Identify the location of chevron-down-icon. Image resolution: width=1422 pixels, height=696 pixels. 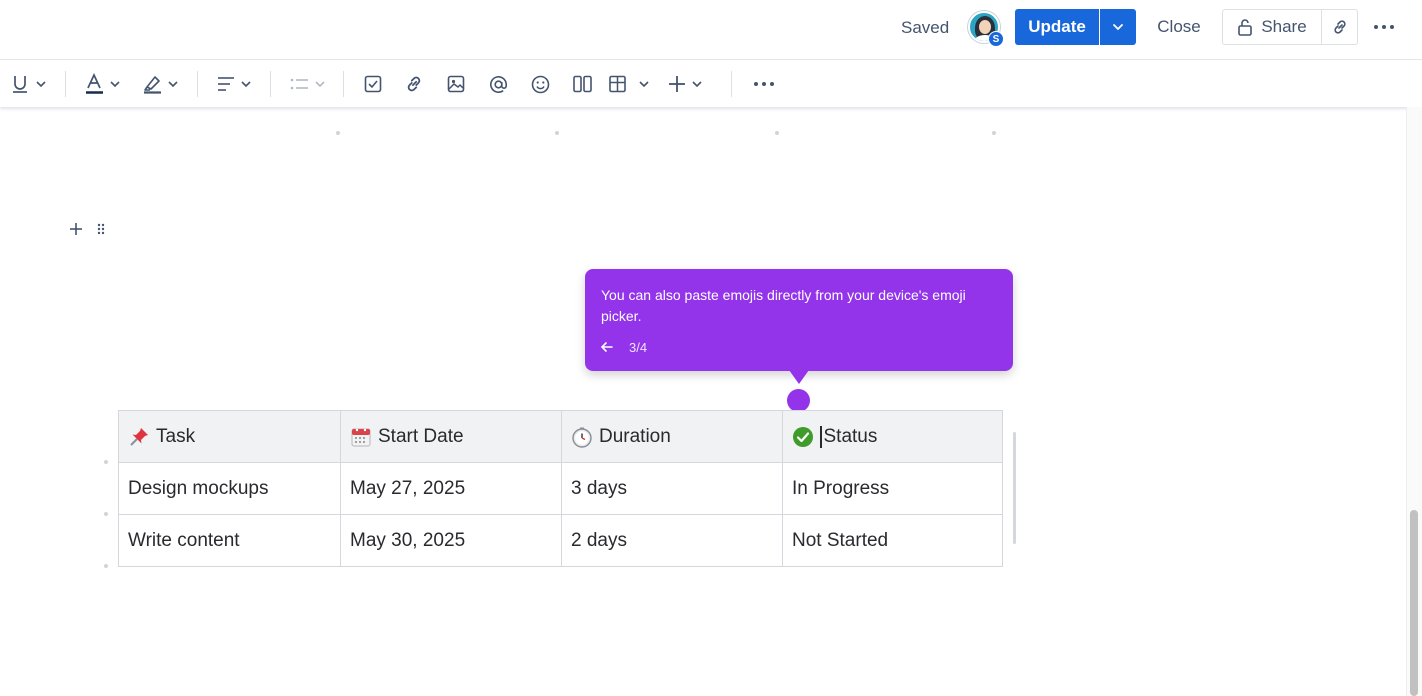
(1118, 27).